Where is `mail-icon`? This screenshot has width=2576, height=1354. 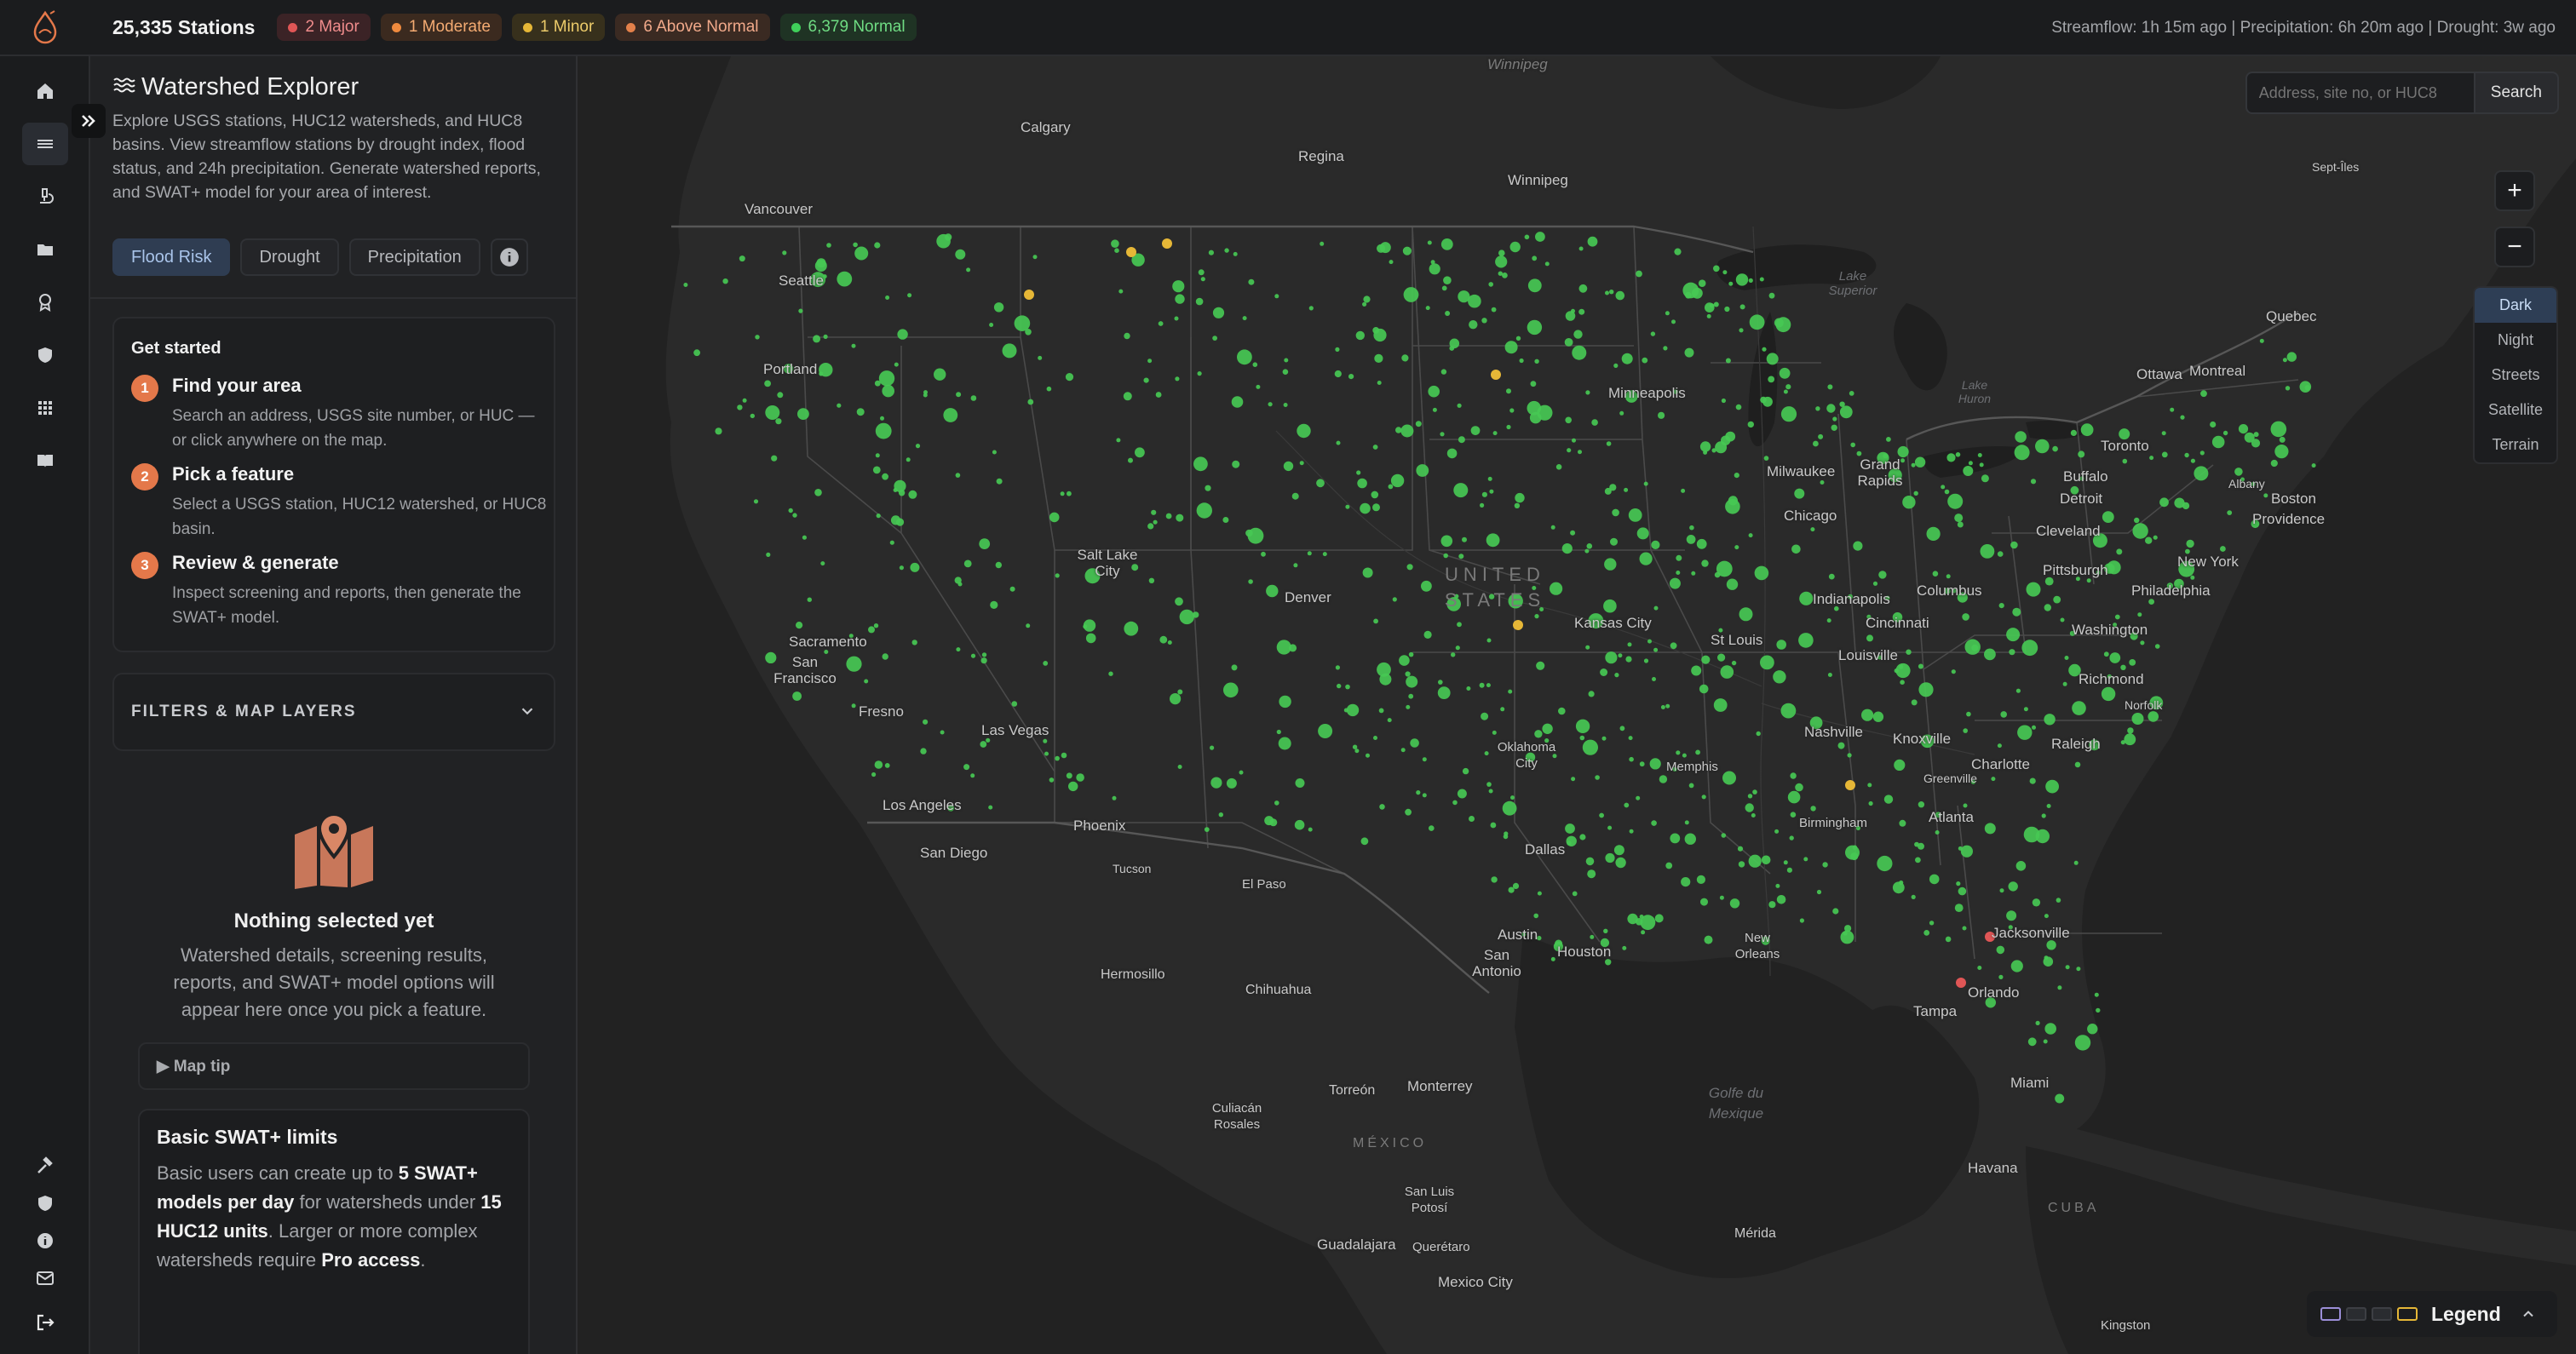 mail-icon is located at coordinates (45, 1278).